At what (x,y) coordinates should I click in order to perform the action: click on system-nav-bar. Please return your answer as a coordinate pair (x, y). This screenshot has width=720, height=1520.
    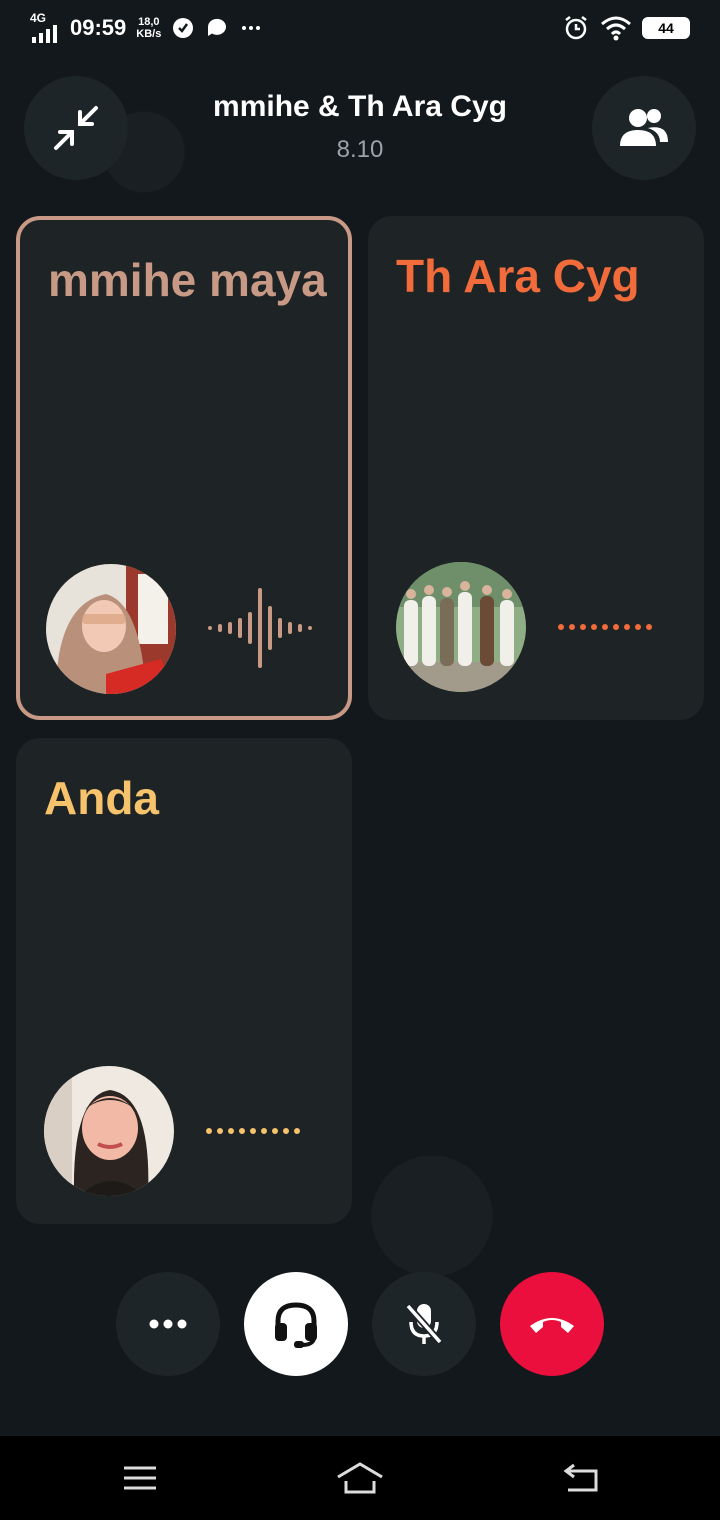
    Looking at the image, I should click on (360, 1478).